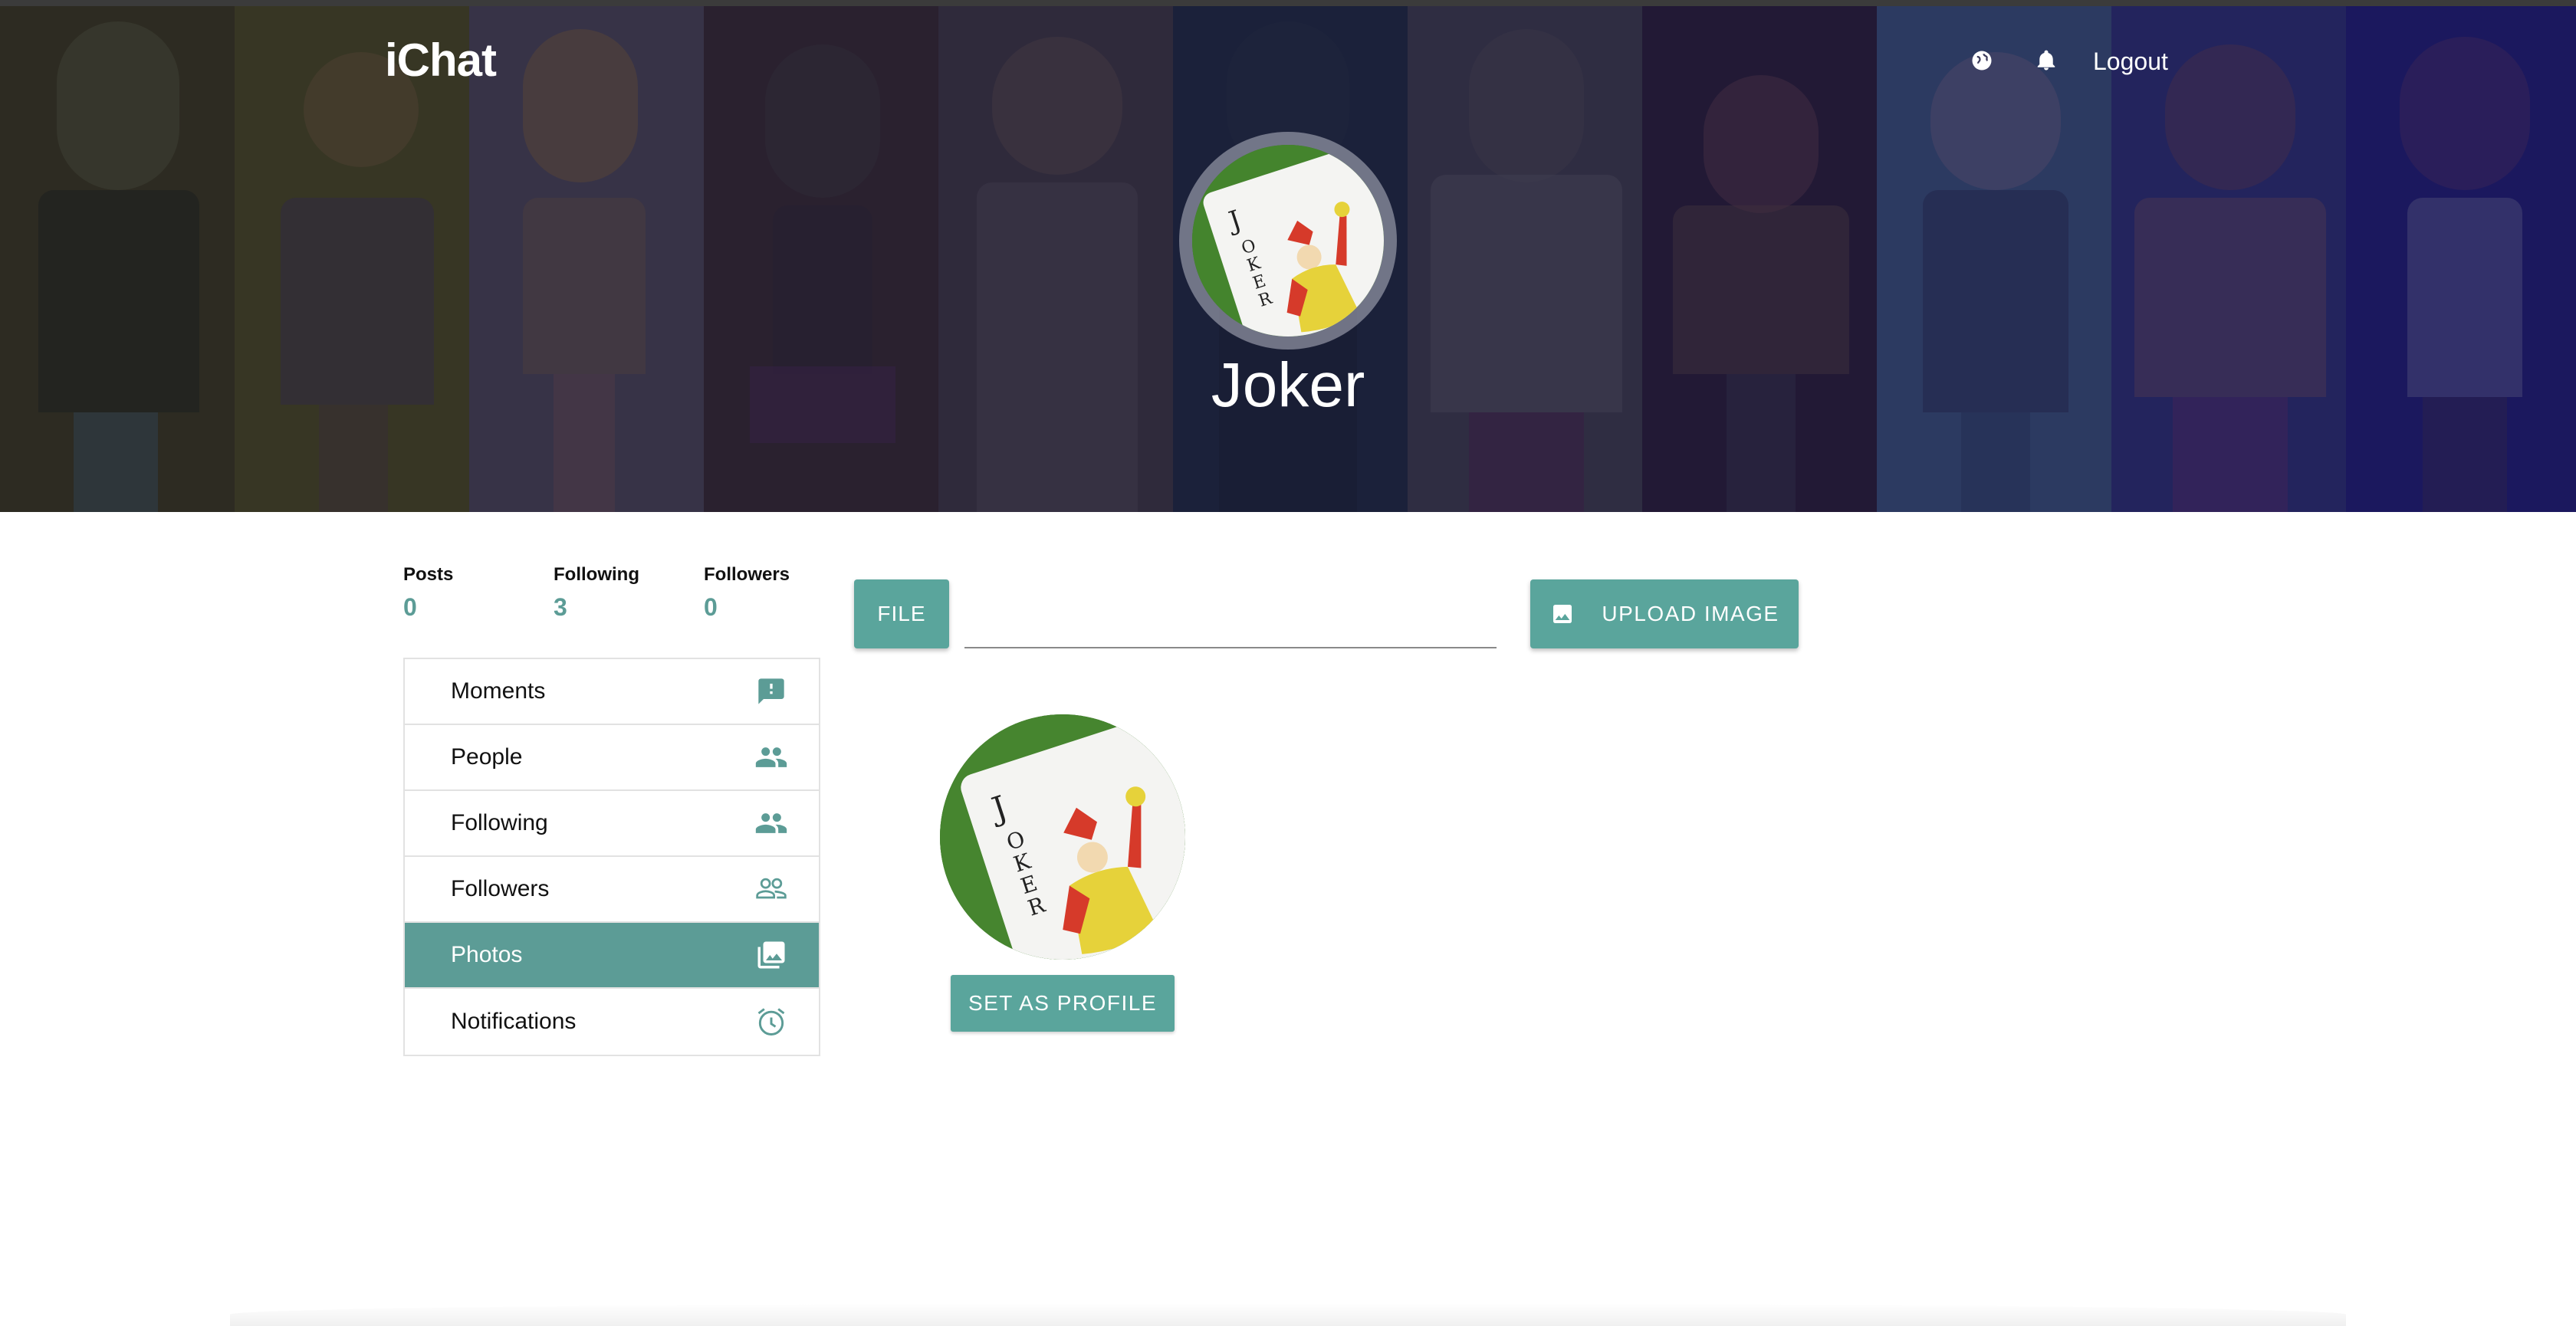 This screenshot has width=2576, height=1326. Describe the element at coordinates (2131, 62) in the screenshot. I see `logout-link: Logout` at that location.